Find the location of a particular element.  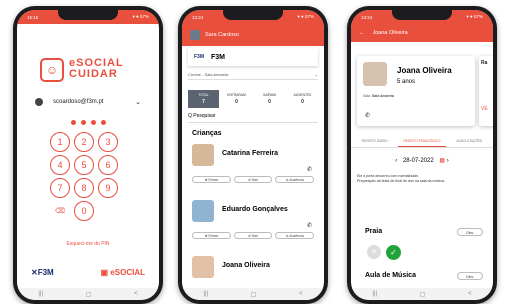

delete-key: ⌫ is located at coordinates (60, 211).